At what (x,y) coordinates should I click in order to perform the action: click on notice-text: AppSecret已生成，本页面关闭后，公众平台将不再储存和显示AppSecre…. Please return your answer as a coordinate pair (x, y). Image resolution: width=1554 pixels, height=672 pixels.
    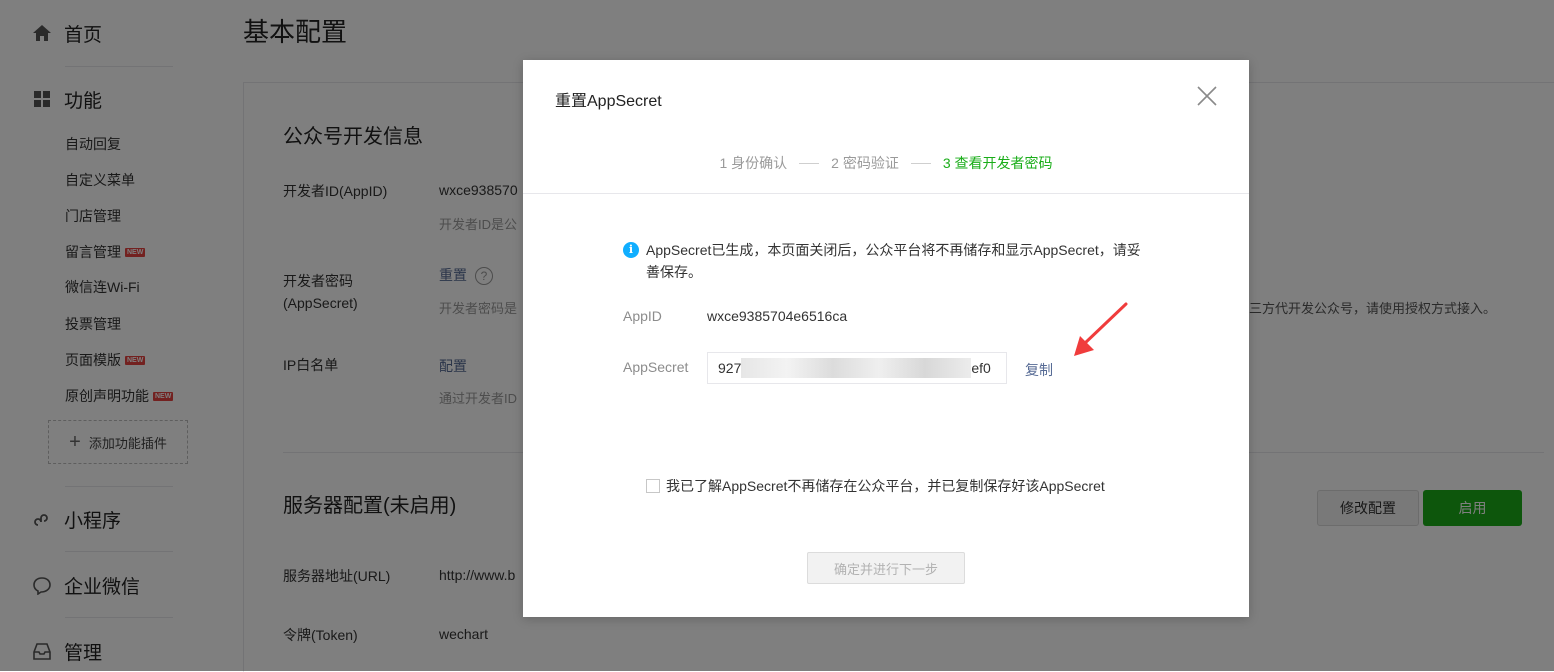
    Looking at the image, I should click on (893, 261).